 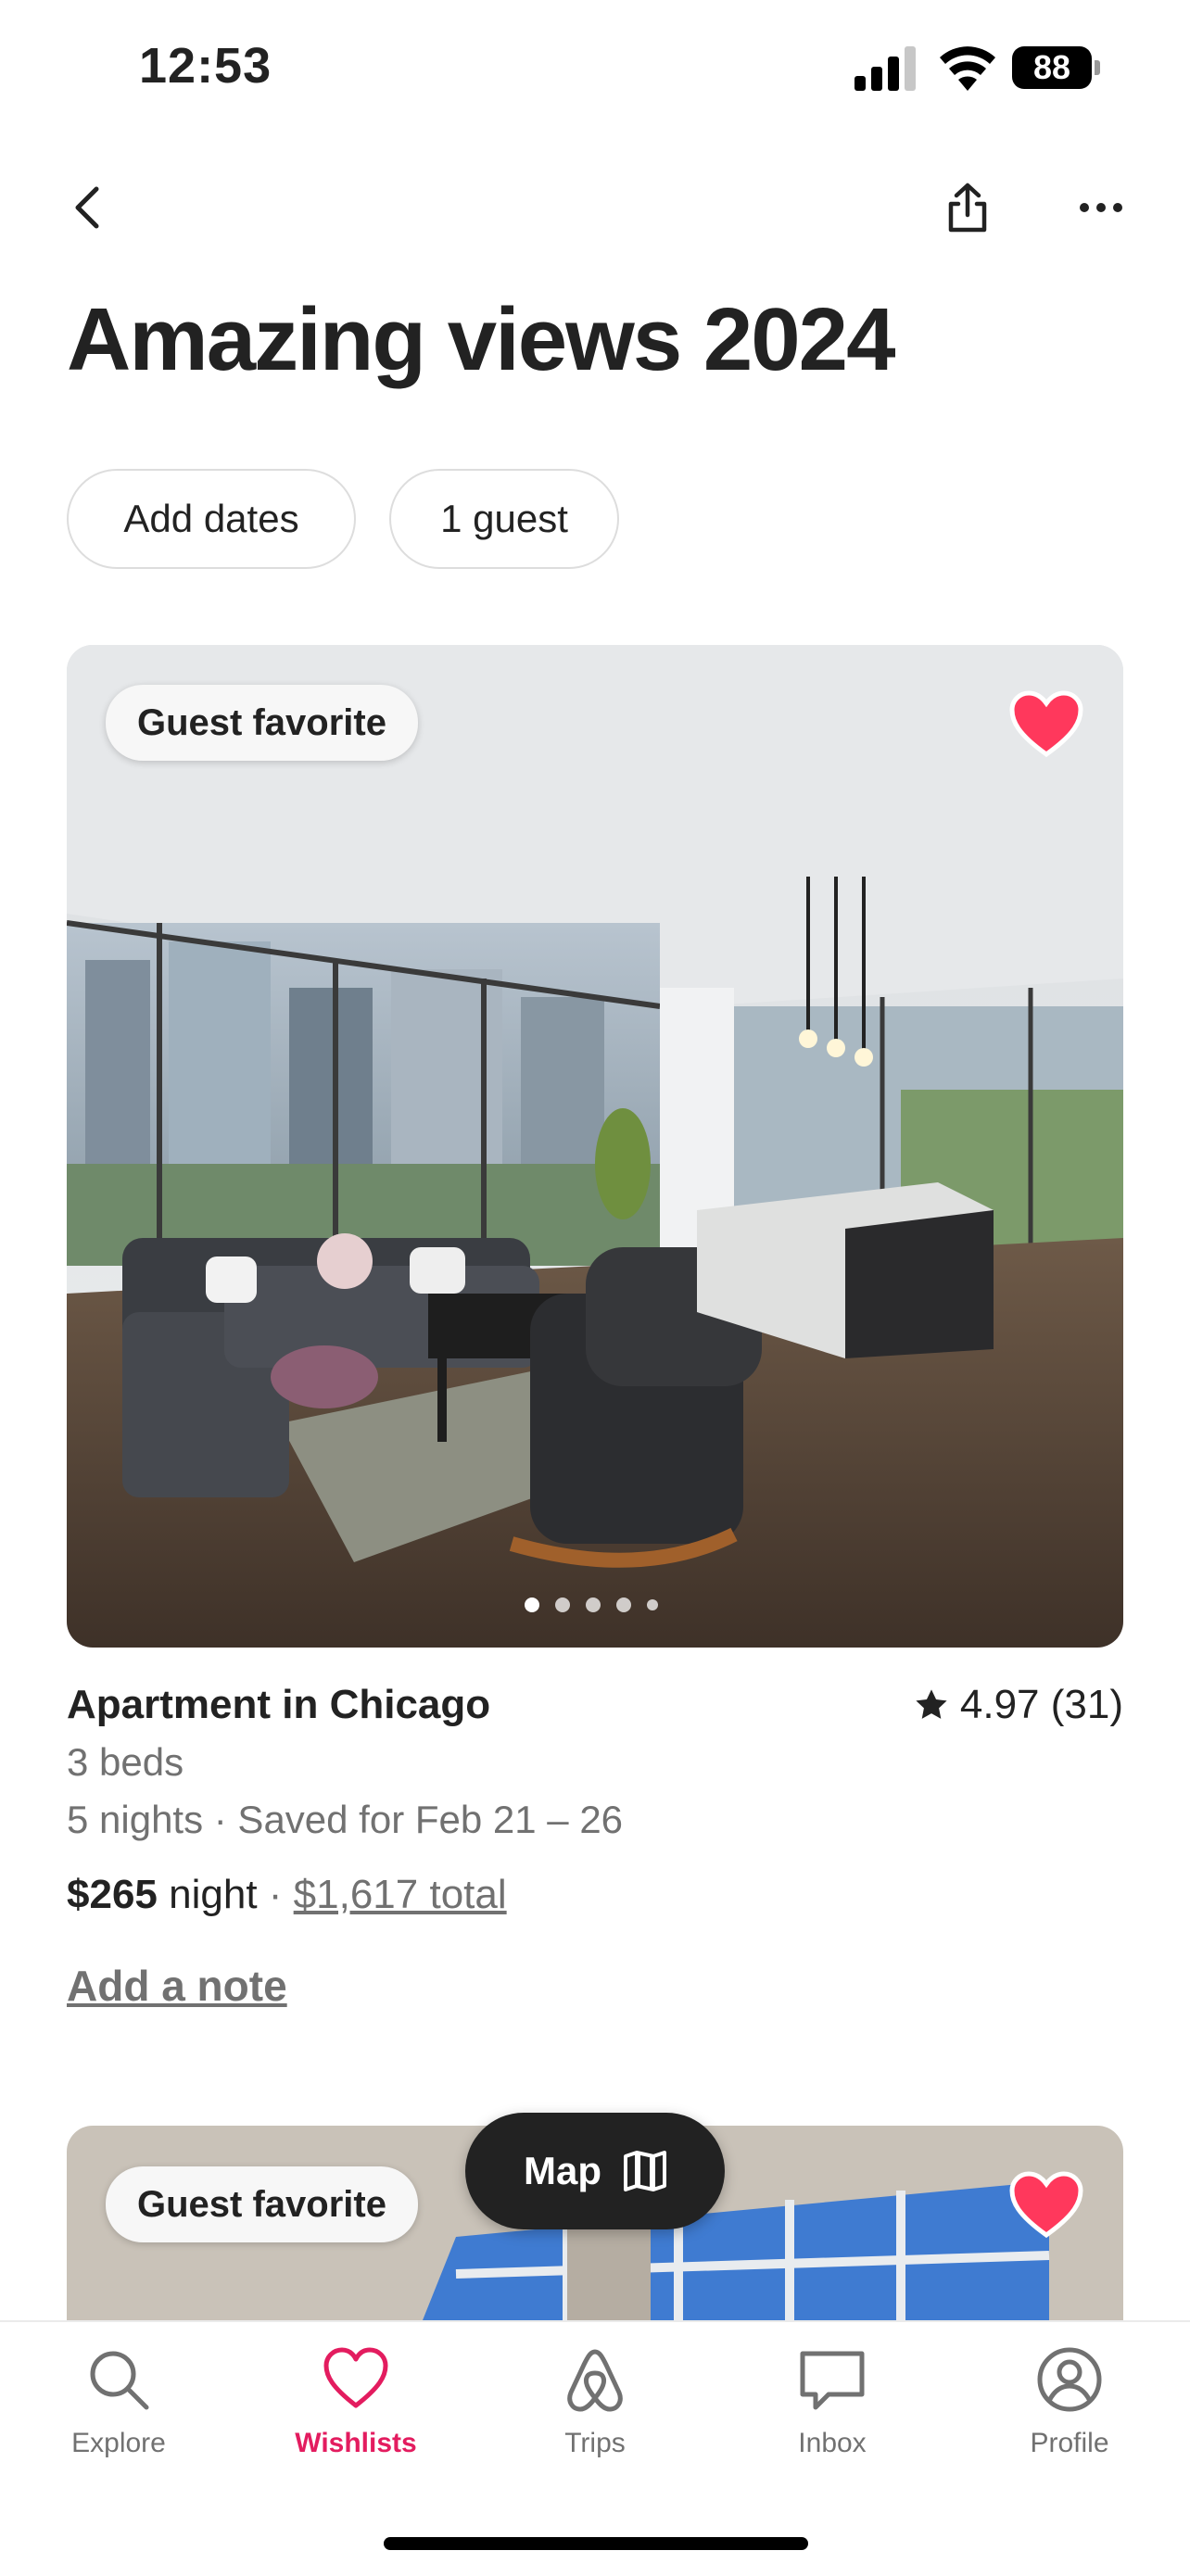 I want to click on price-unit: night, so click(x=213, y=1894).